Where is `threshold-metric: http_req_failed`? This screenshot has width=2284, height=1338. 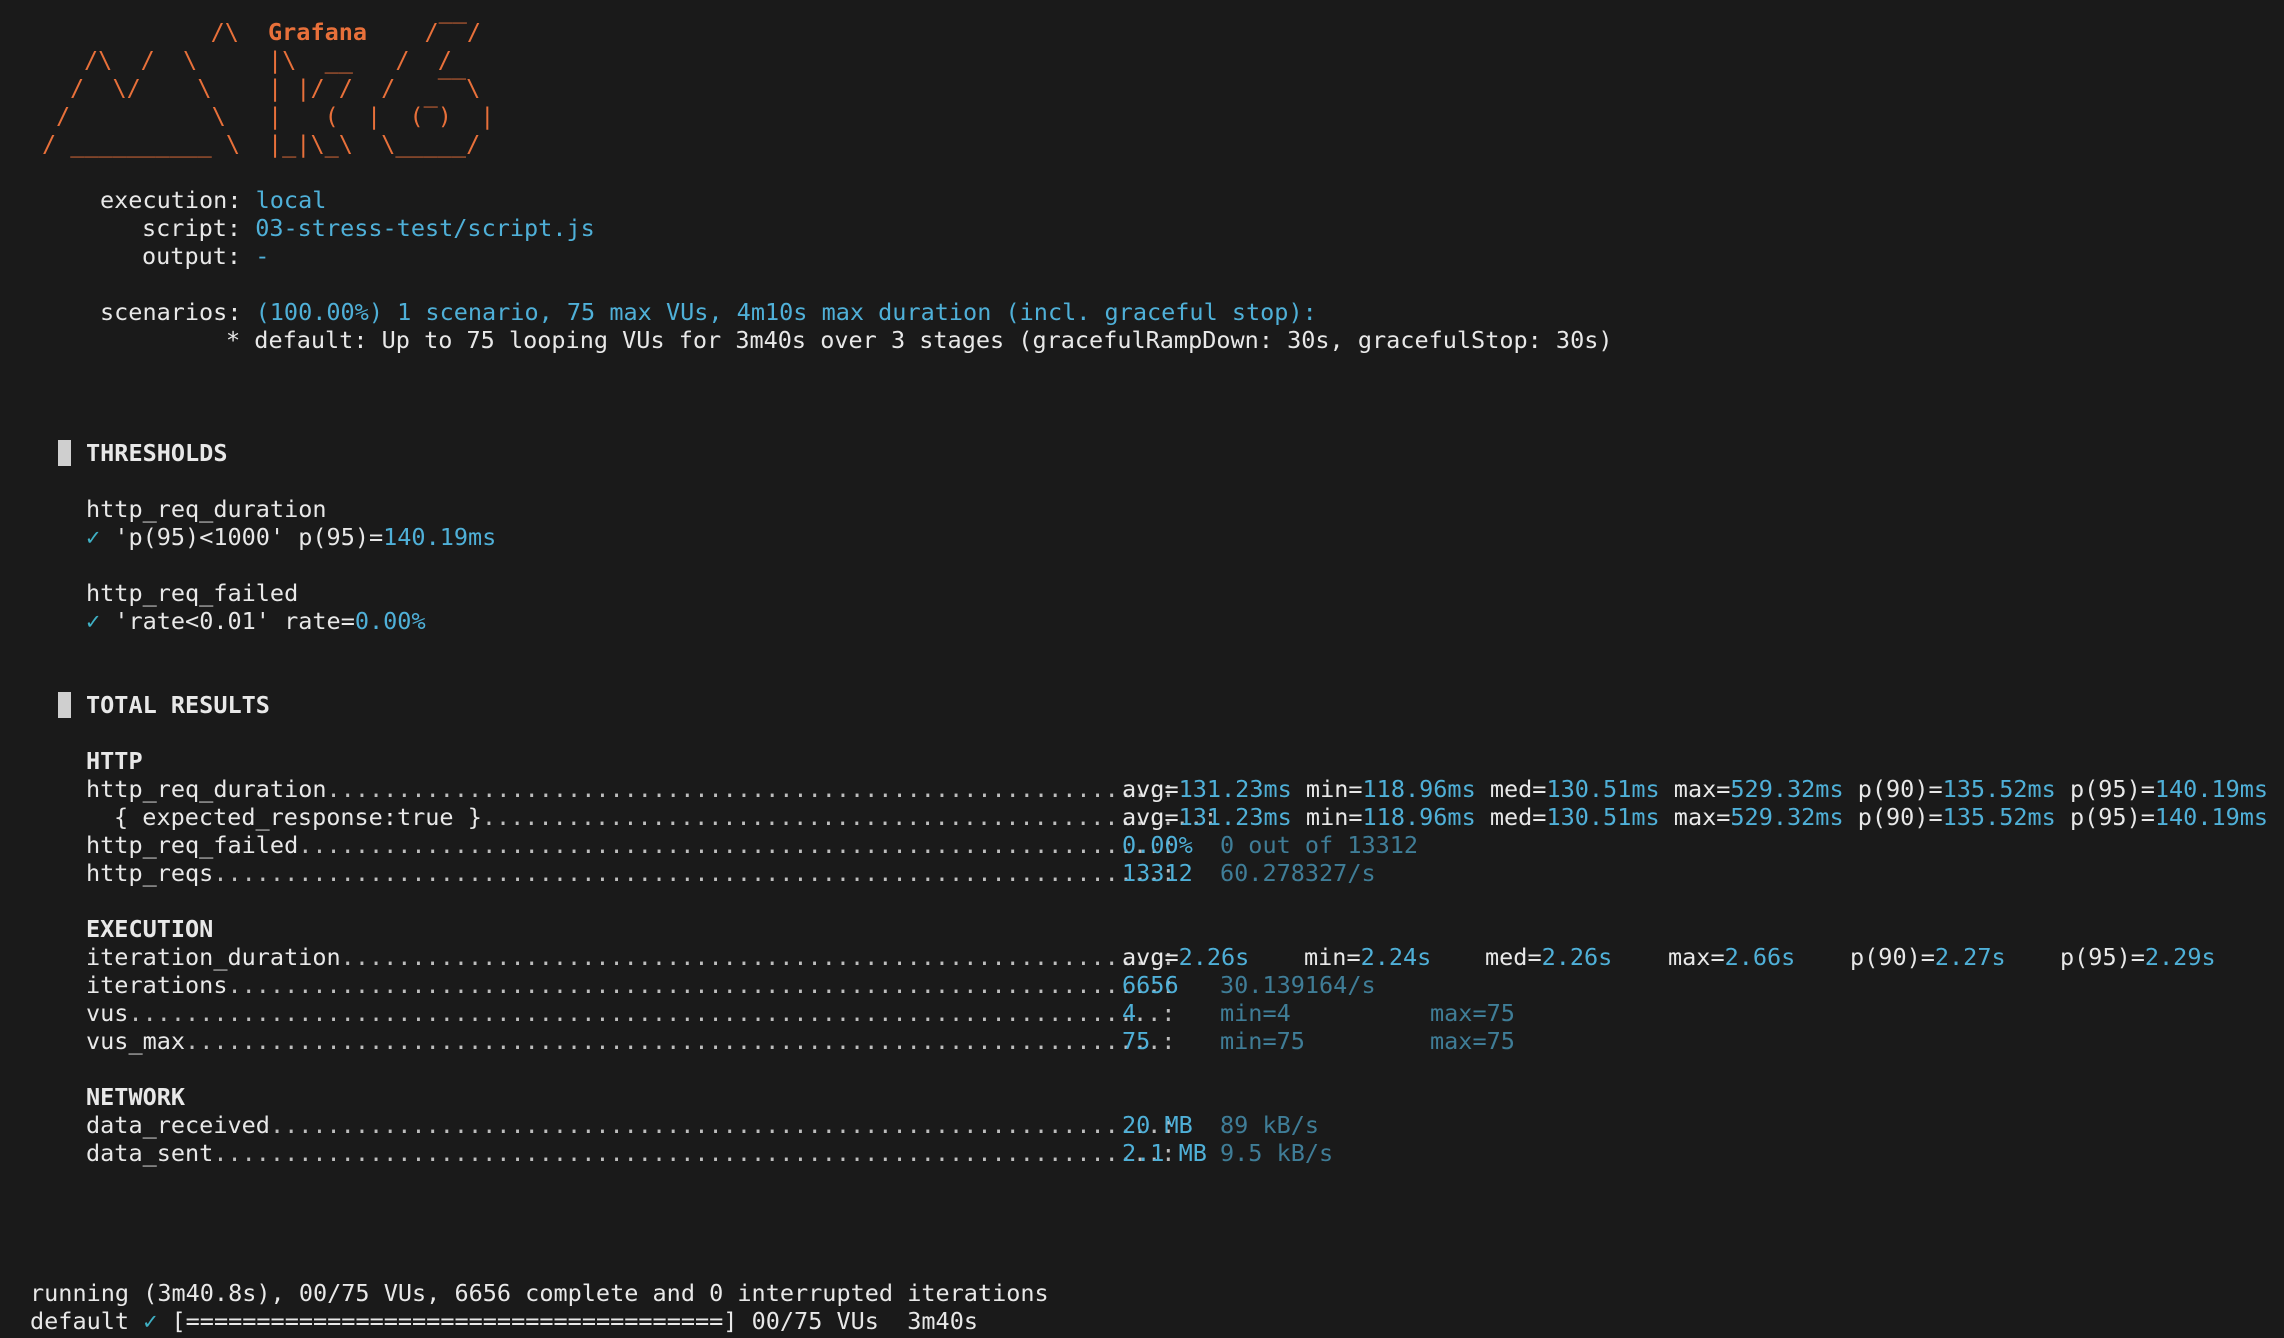
threshold-metric: http_req_failed is located at coordinates (192, 593).